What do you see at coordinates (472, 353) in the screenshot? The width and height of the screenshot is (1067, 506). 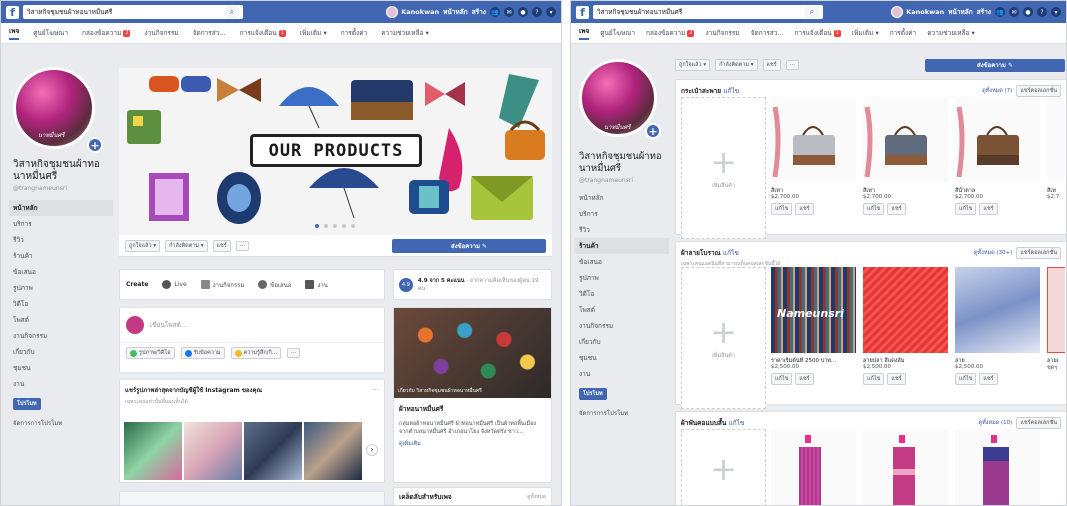 I see `thread-spools-image: เกี่ยวกับ วิสาหกิจชุมชนผ้าทอนาหมื่นศรี` at bounding box center [472, 353].